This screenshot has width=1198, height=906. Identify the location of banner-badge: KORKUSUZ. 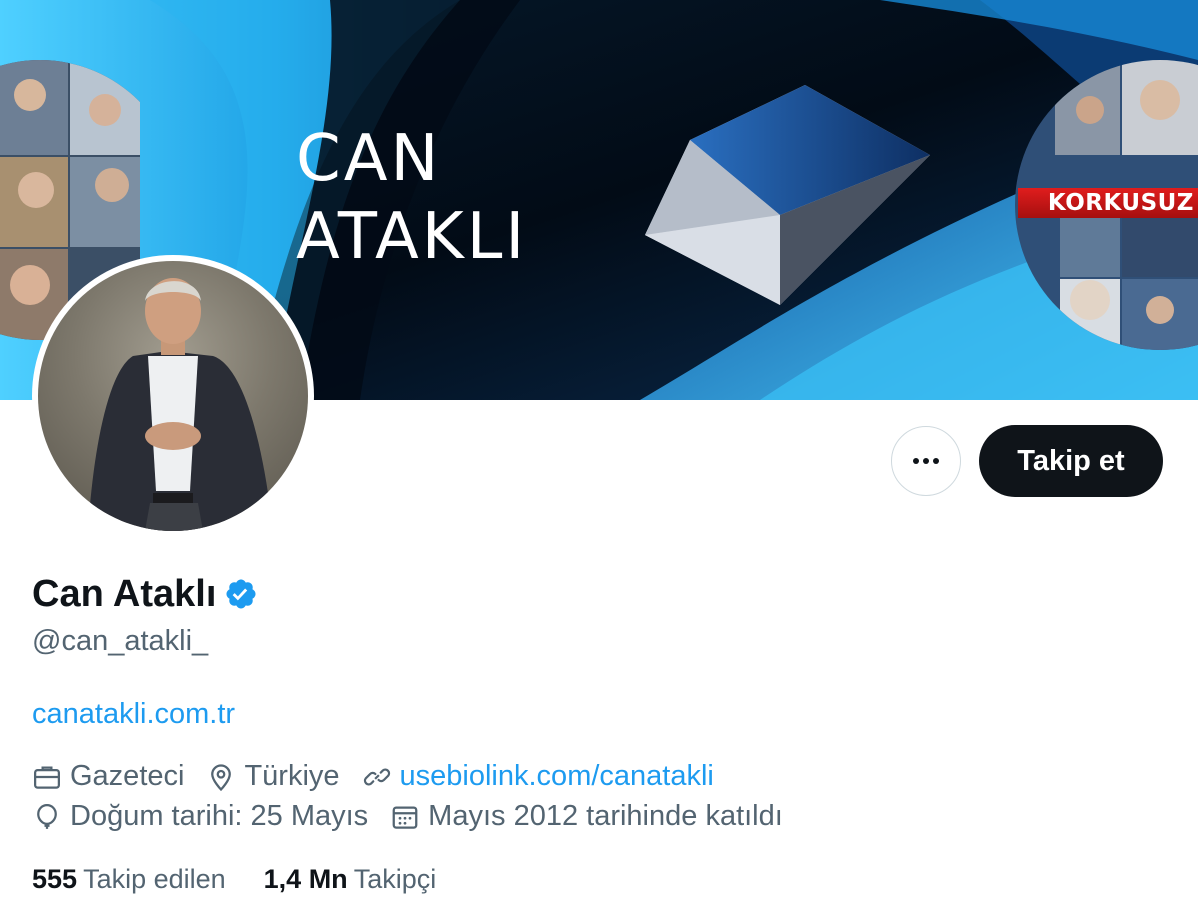
(1108, 203).